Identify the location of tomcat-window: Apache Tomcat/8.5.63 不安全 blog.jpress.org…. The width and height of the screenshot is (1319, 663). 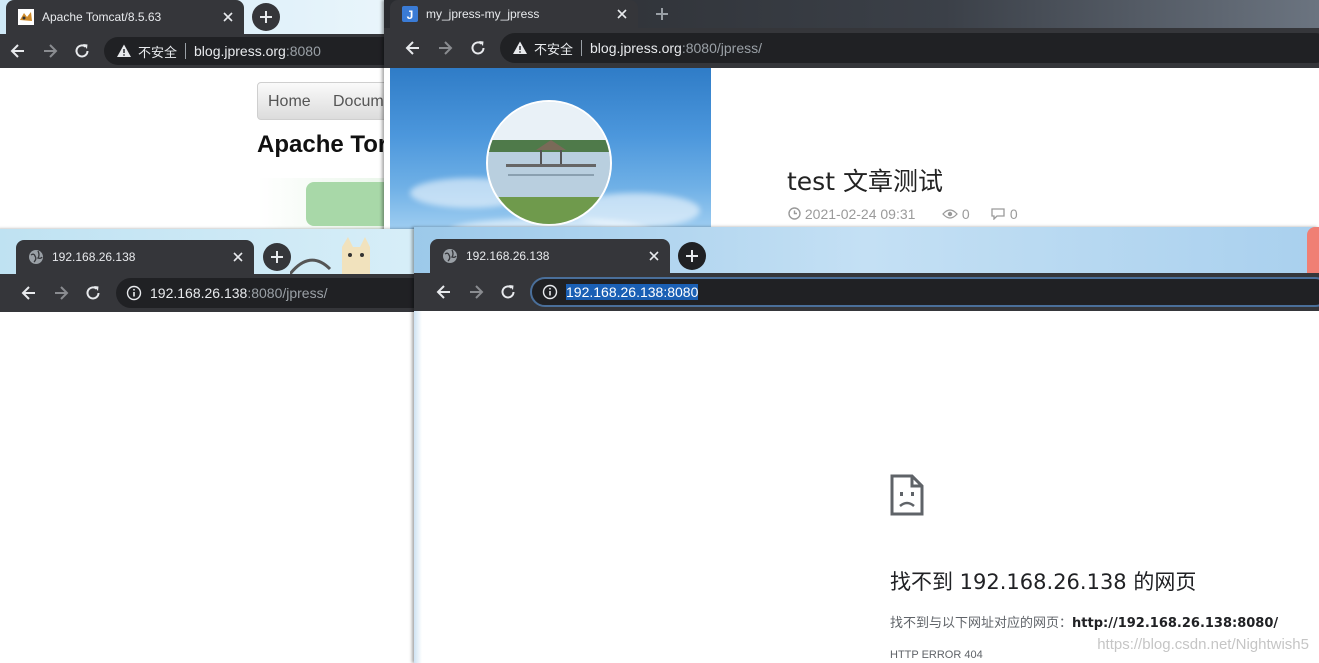
(195, 120).